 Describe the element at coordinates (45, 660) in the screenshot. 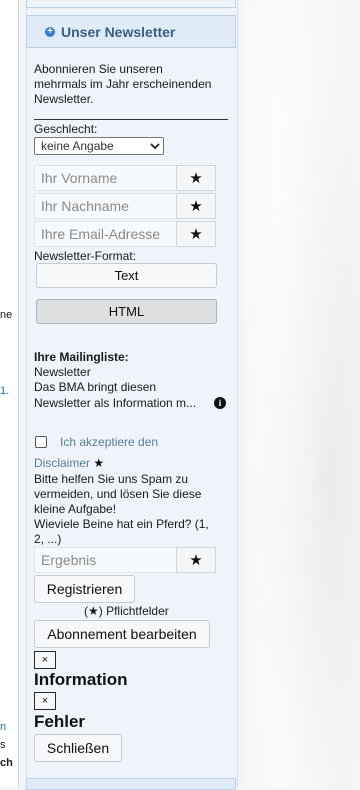

I see `close-info-button: ×` at that location.